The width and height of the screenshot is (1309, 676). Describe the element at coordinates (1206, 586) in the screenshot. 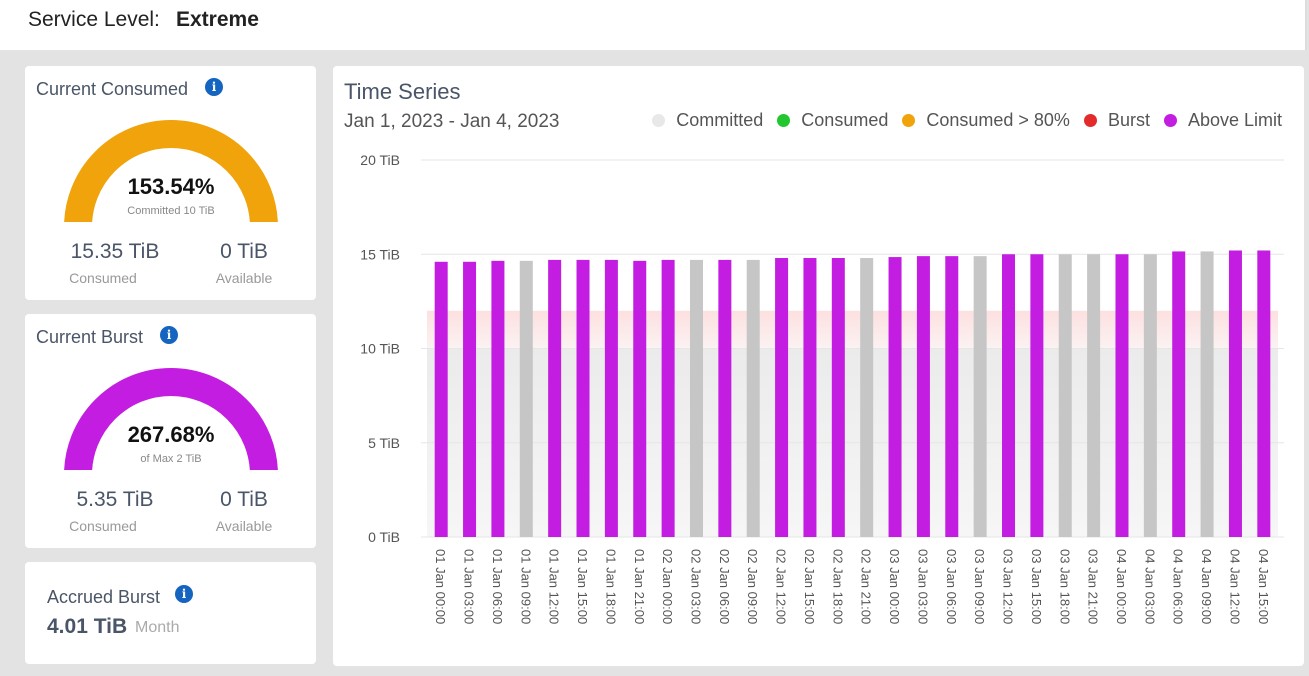

I see `x-tick-label: 04 Jan 09:00` at that location.